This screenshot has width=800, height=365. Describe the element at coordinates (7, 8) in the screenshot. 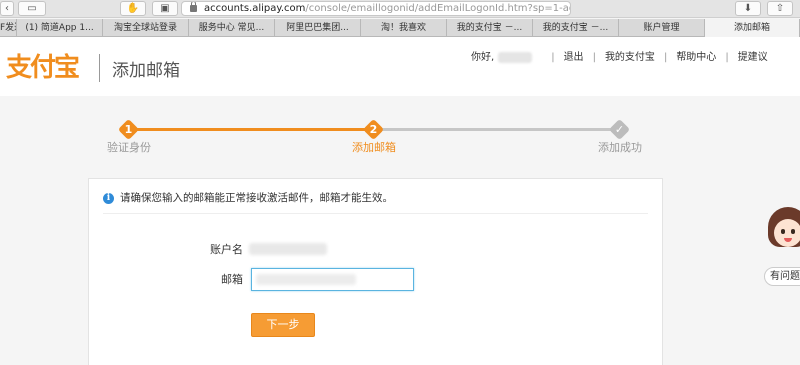

I see `back-button: ‹` at that location.